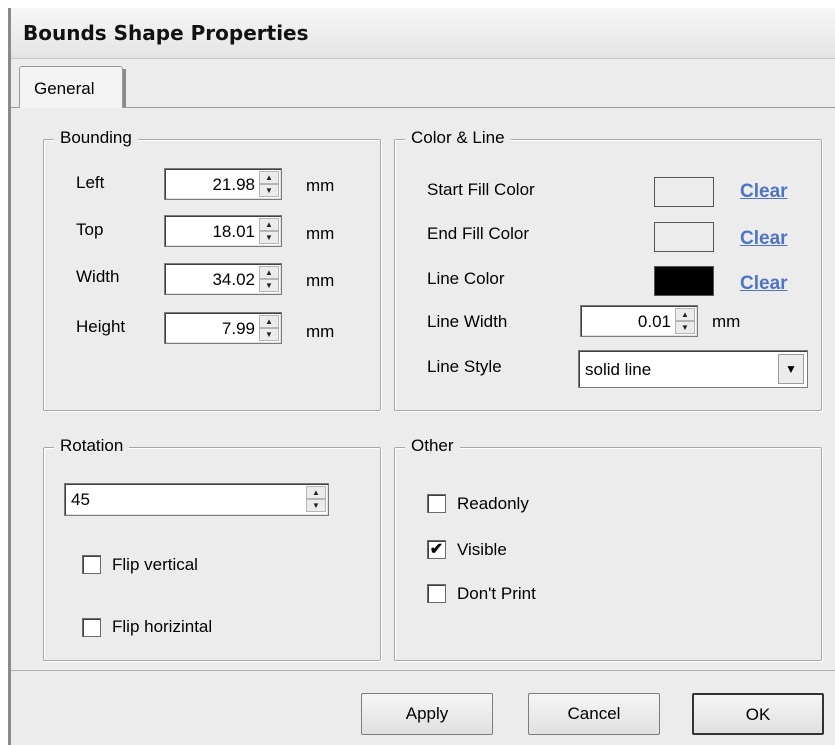  Describe the element at coordinates (91, 627) in the screenshot. I see `flip-horizontal-checkbox` at that location.